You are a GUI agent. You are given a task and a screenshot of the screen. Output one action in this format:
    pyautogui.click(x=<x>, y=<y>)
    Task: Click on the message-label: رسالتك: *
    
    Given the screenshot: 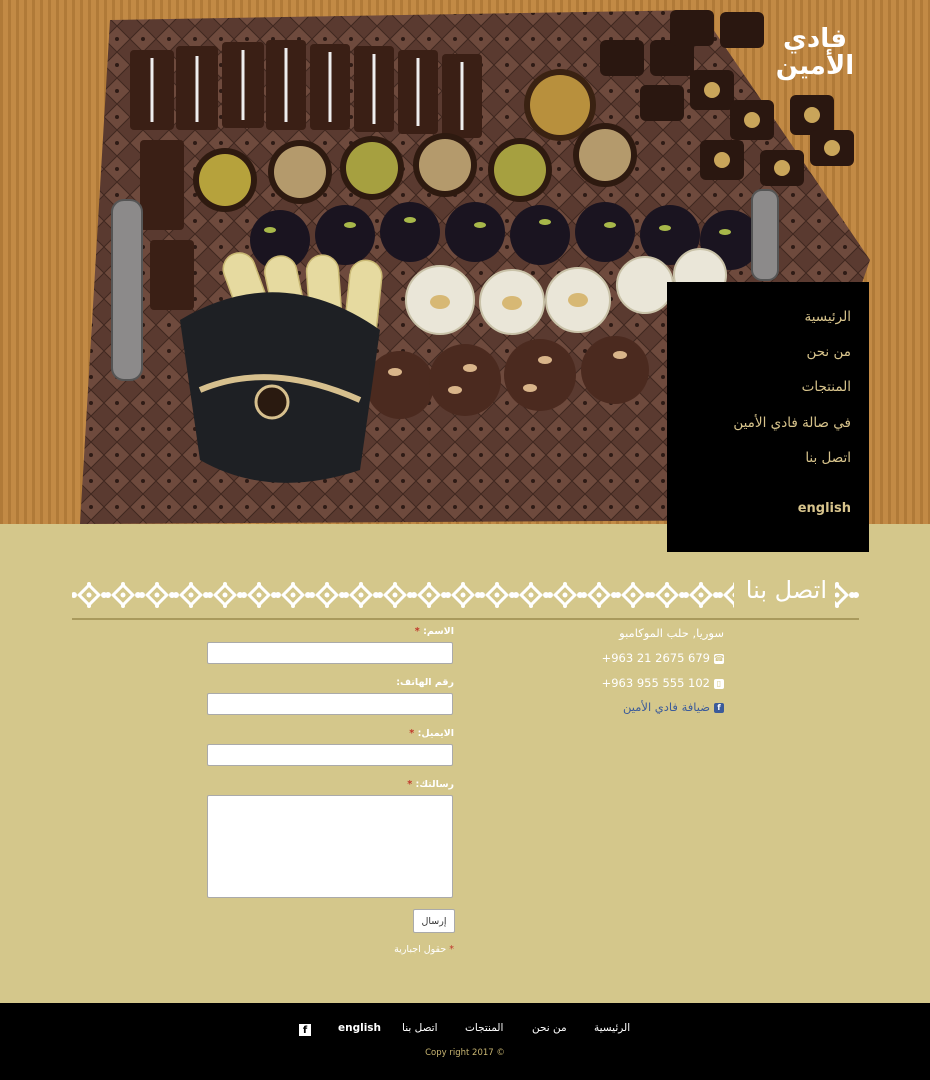 What is the action you would take?
    pyautogui.click(x=430, y=784)
    